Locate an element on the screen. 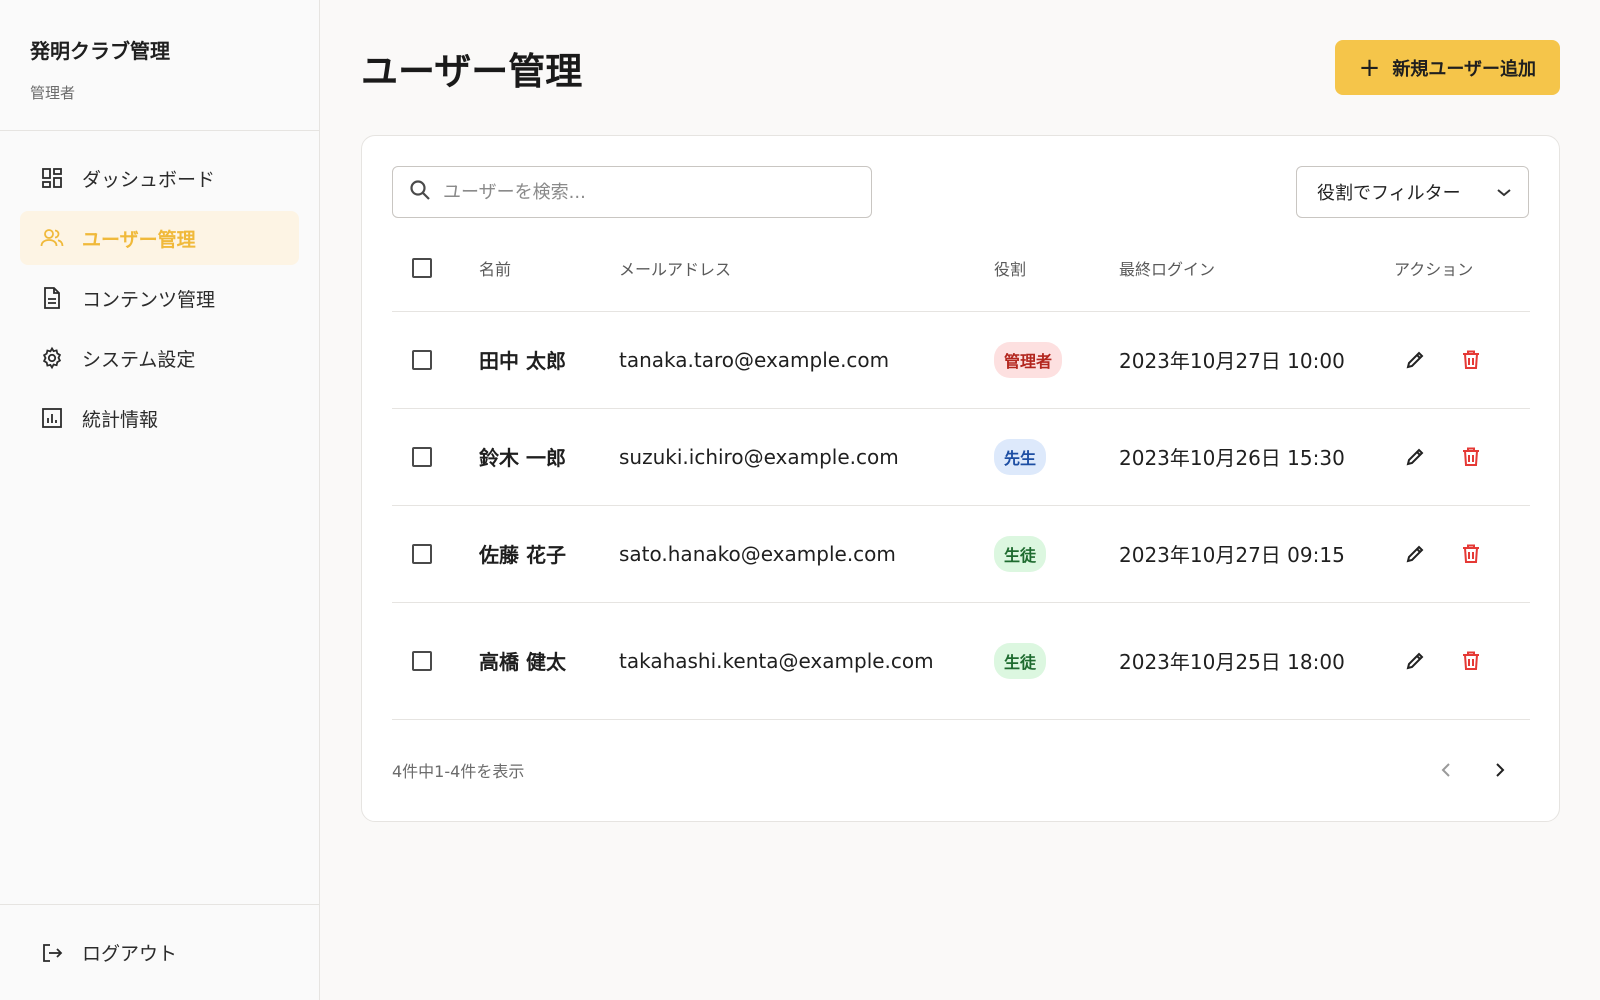 The image size is (1600, 1000). user-name: 高橋 健太 is located at coordinates (549, 661).